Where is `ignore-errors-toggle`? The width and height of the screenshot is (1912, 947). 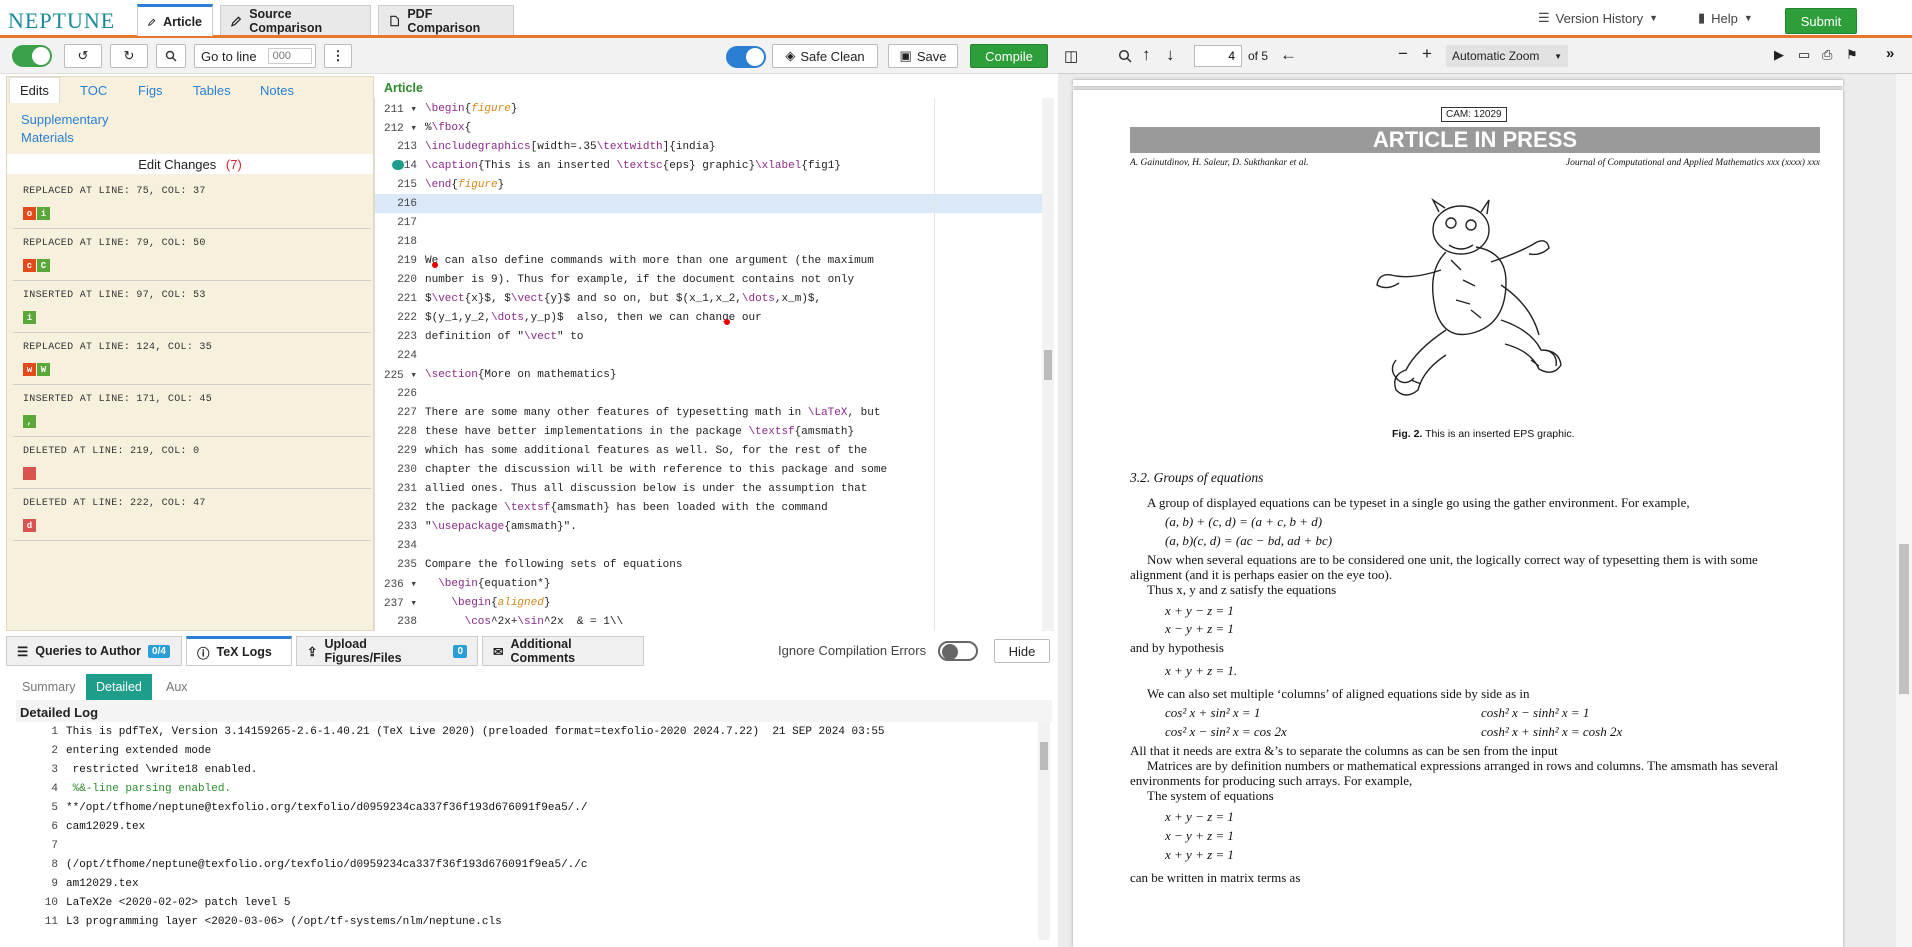 ignore-errors-toggle is located at coordinates (958, 651).